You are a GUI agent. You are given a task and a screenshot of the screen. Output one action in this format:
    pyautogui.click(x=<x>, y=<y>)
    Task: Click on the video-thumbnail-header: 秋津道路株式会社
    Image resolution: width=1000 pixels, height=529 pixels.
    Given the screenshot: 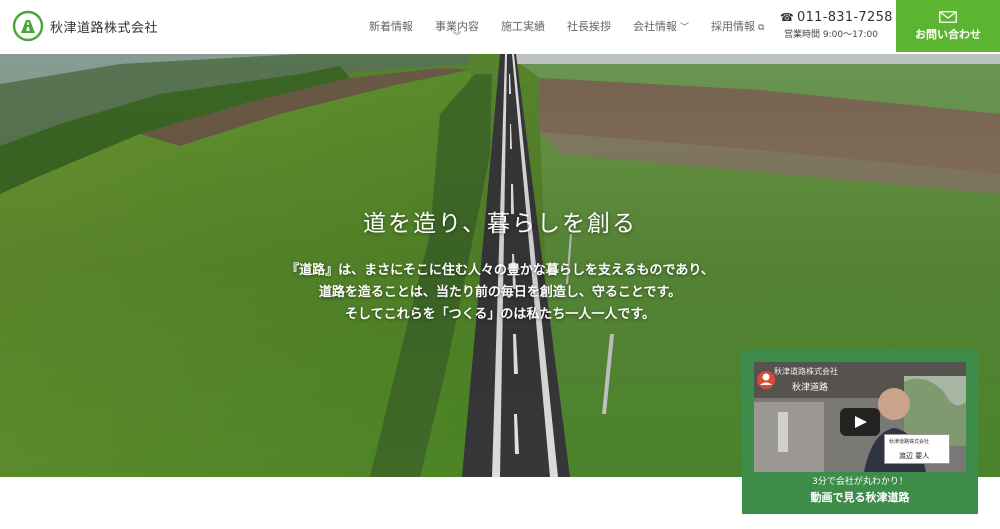 What is the action you would take?
    pyautogui.click(x=806, y=371)
    